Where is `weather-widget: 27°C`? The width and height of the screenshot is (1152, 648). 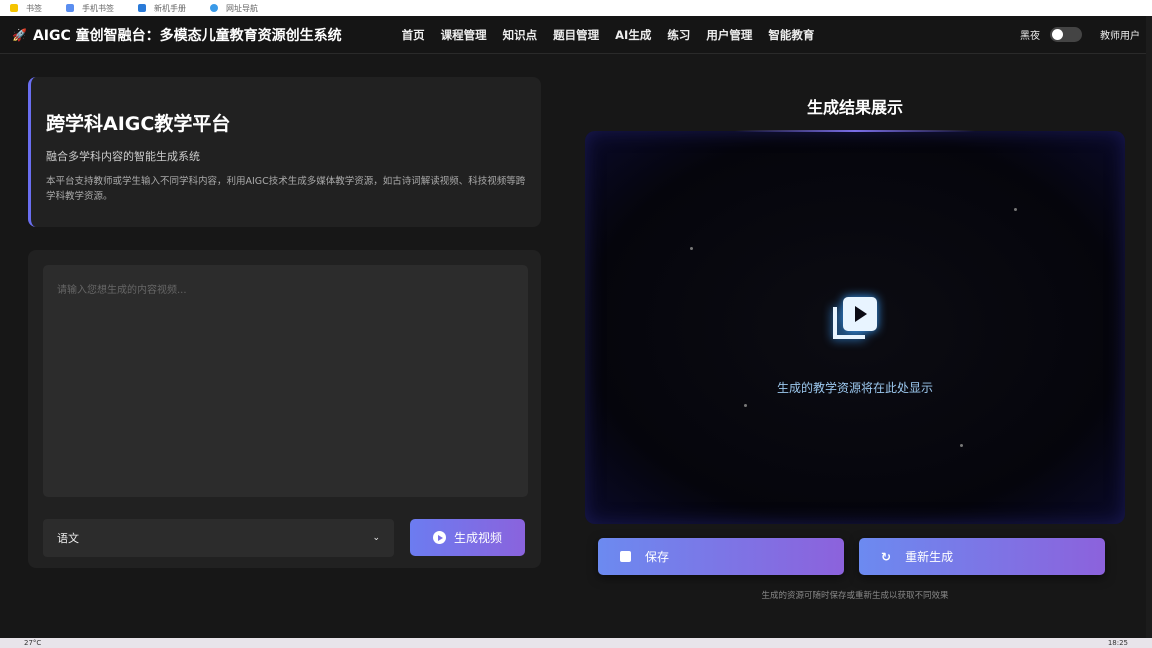 weather-widget: 27°C is located at coordinates (32, 643).